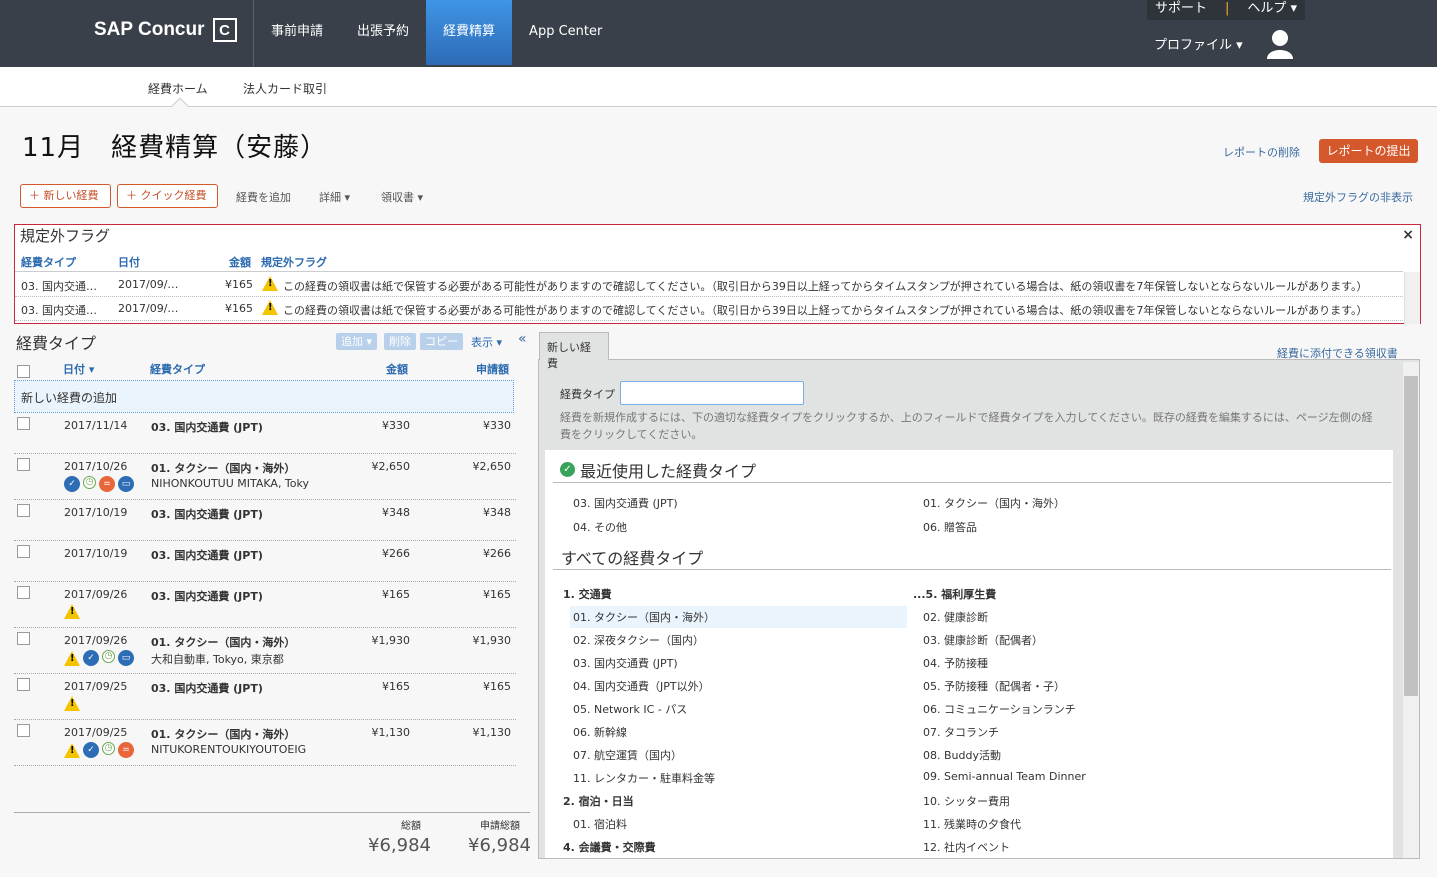 The height and width of the screenshot is (877, 1437). I want to click on expense-row: 2017/09/25 03. 国内交通費 (JPT) ¥165 ¥165, so click(265, 697).